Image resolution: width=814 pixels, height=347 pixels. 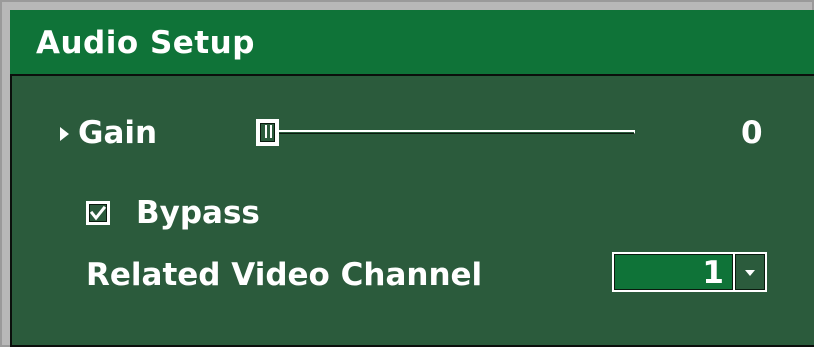 What do you see at coordinates (198, 213) in the screenshot?
I see `bypass-label: Bypass` at bounding box center [198, 213].